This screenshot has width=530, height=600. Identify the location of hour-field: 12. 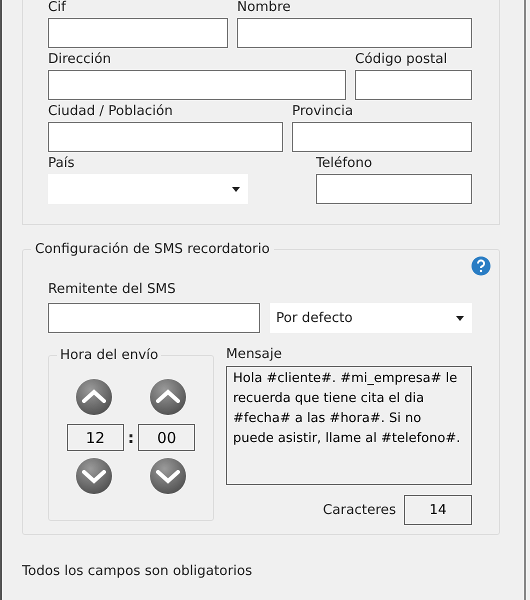
(95, 437).